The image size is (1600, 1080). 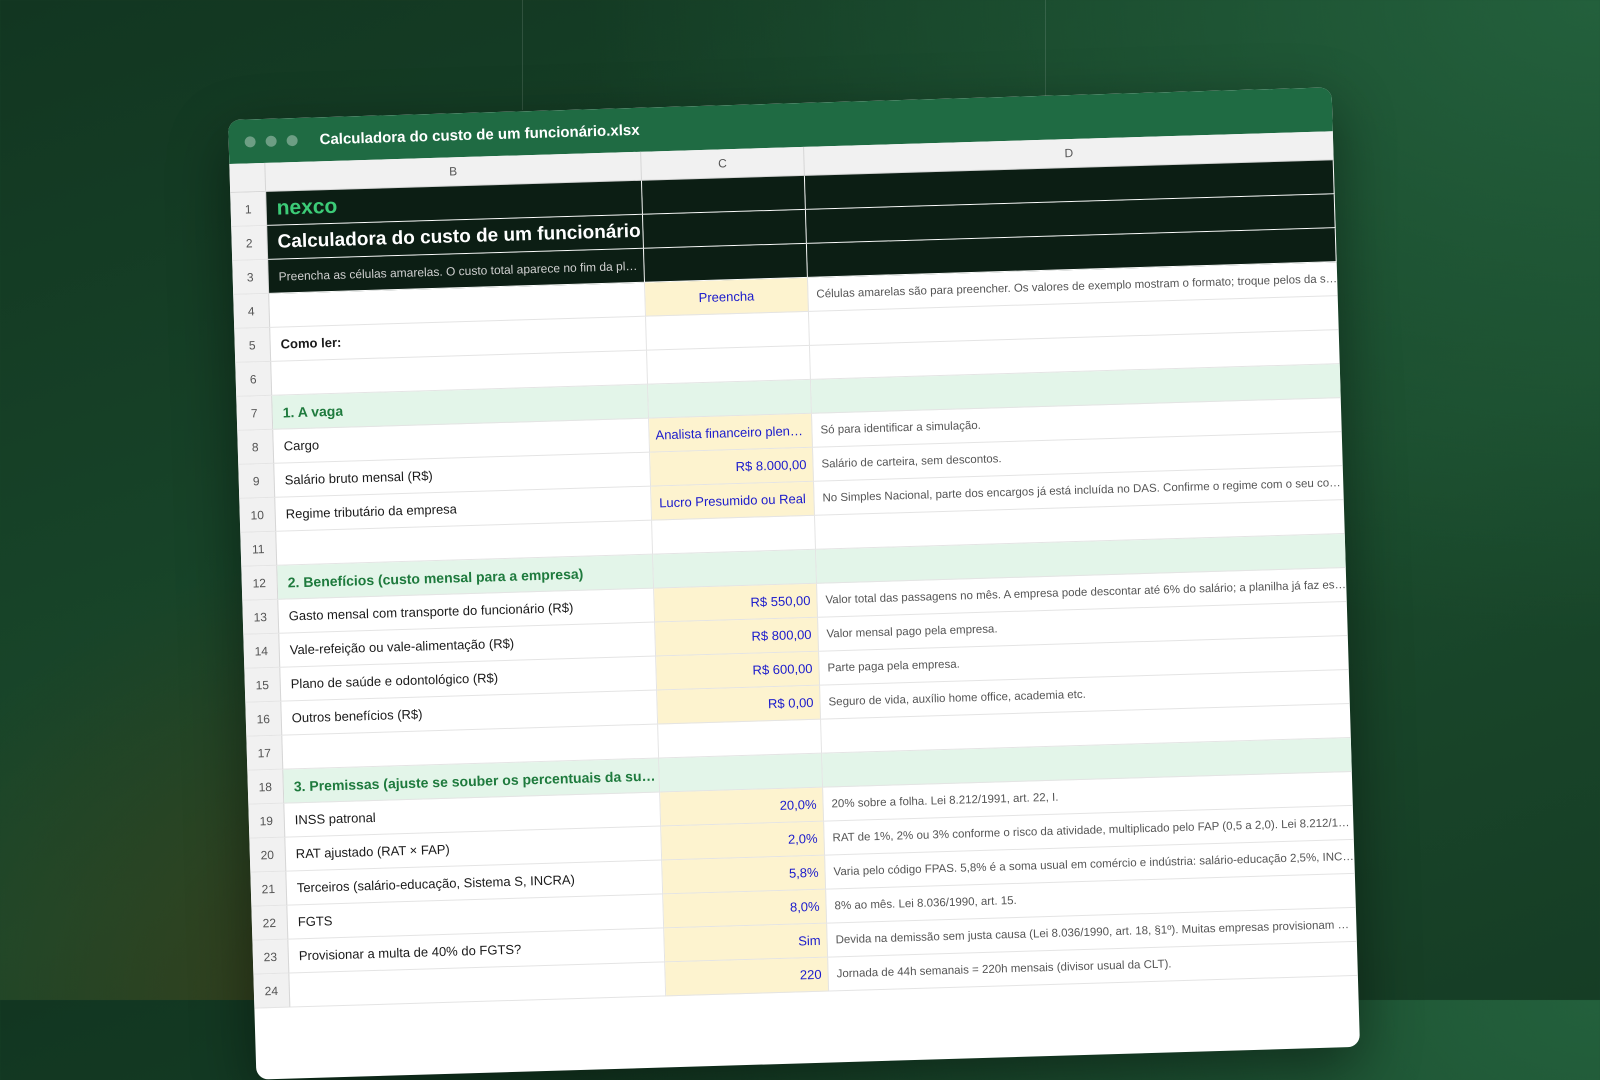 What do you see at coordinates (267, 821) in the screenshot?
I see `row-number: 19` at bounding box center [267, 821].